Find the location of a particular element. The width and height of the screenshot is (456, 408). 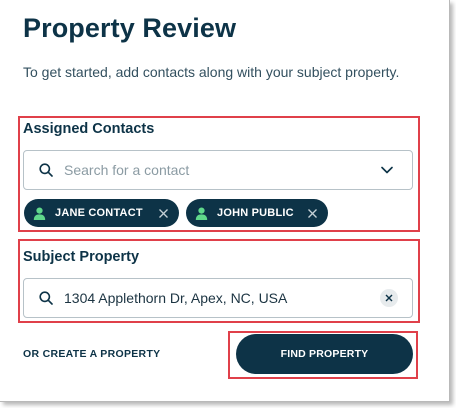

find-property-button: FIND PROPERTY is located at coordinates (324, 354).